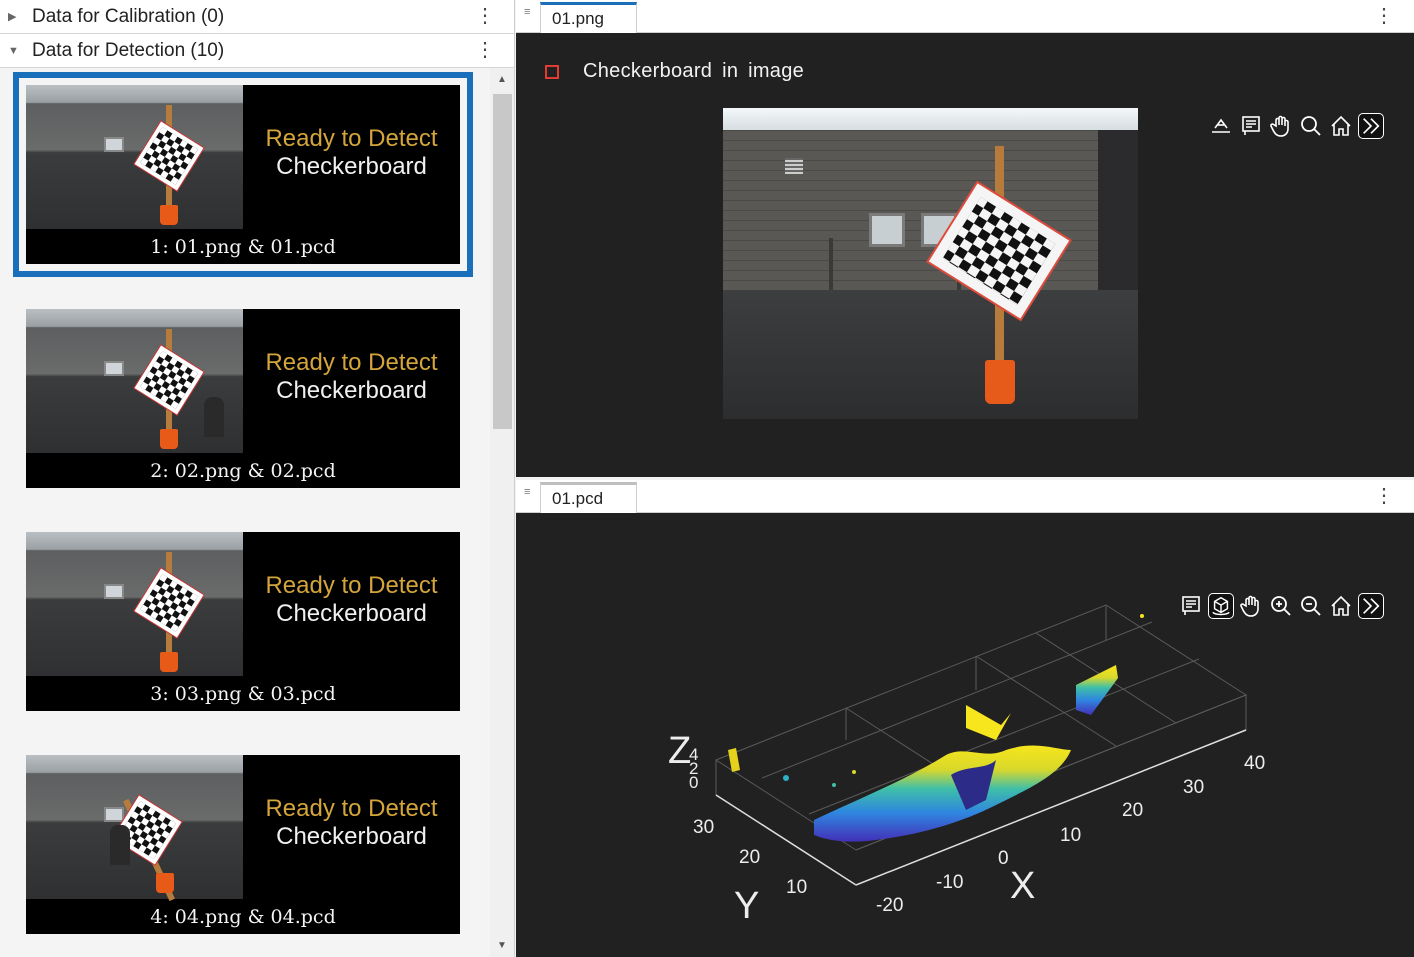  I want to click on thumbnail-caption: 2: 02.png & 02.pcd, so click(243, 471).